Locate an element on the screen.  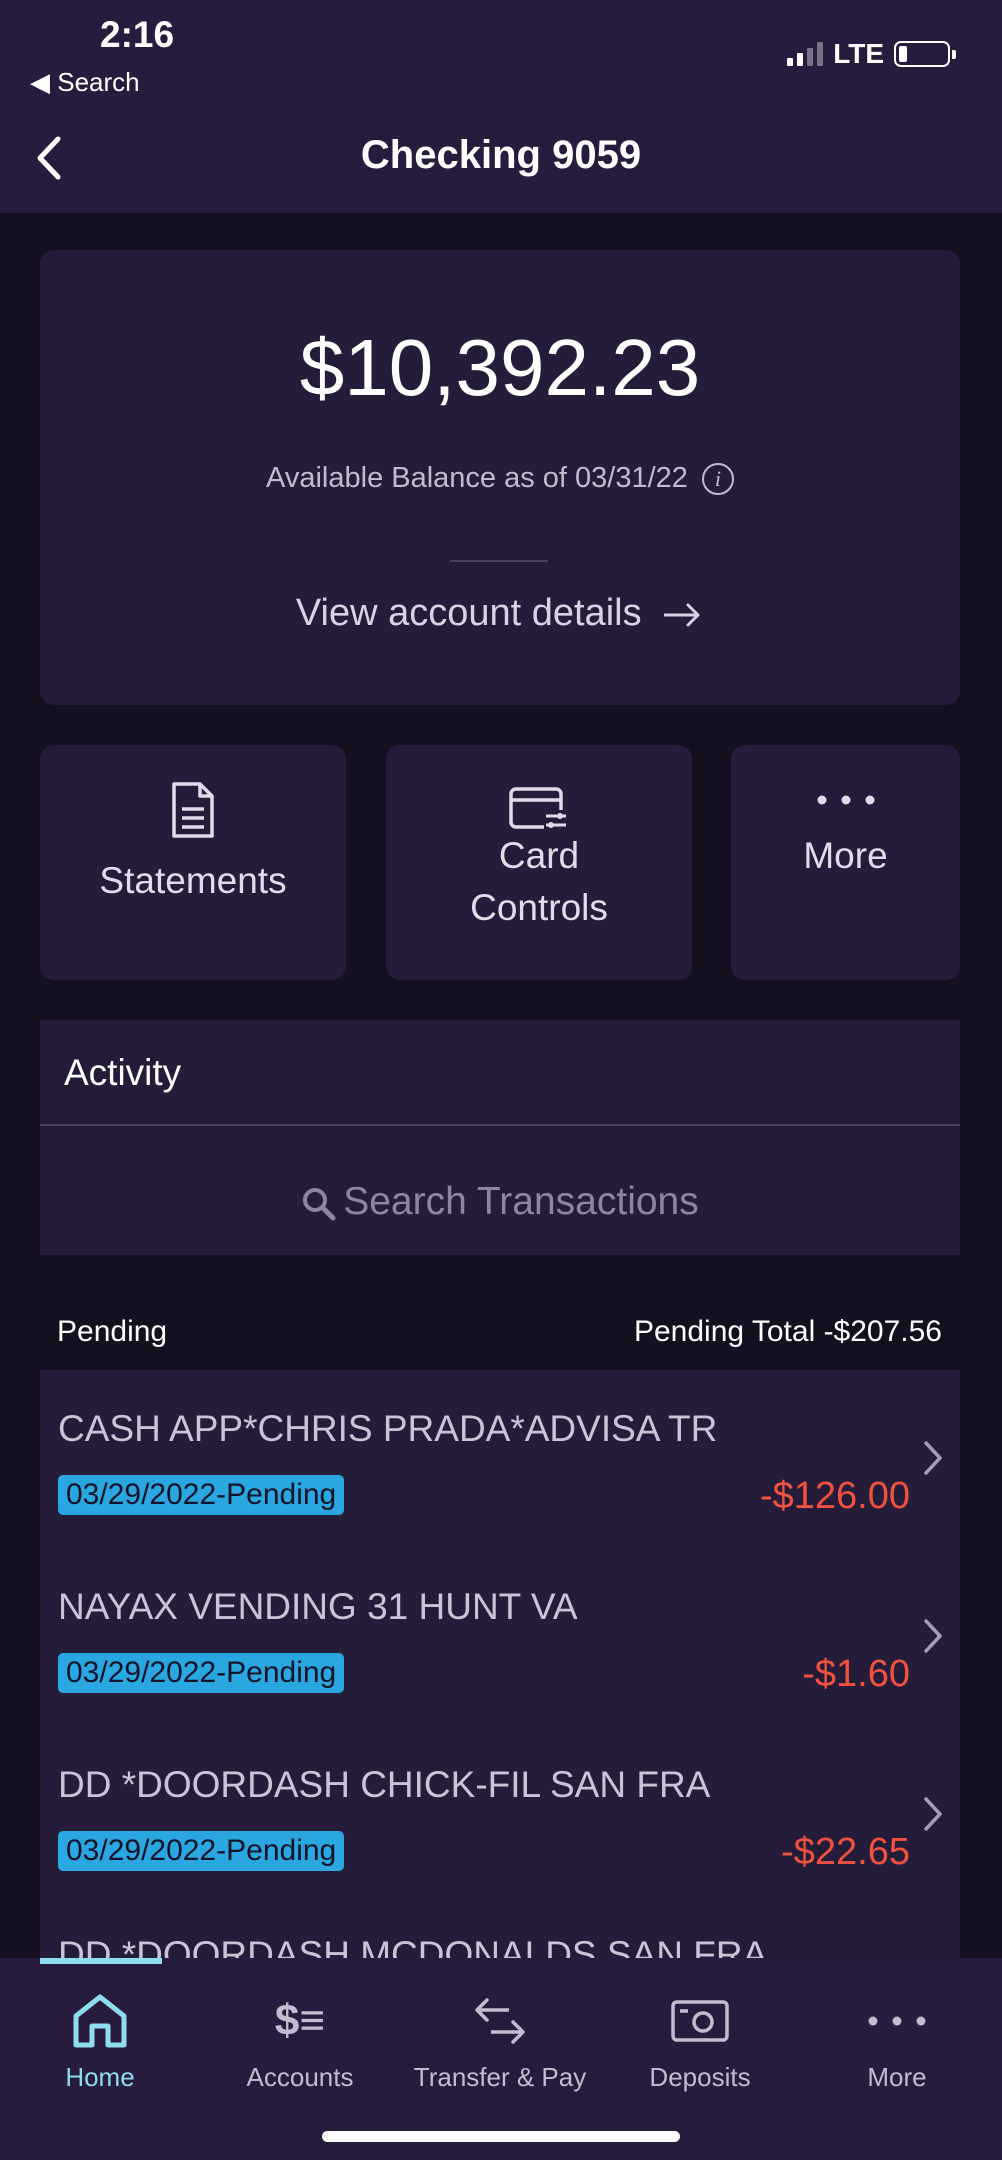
transaction-amount: -$1.60 is located at coordinates (856, 1674).